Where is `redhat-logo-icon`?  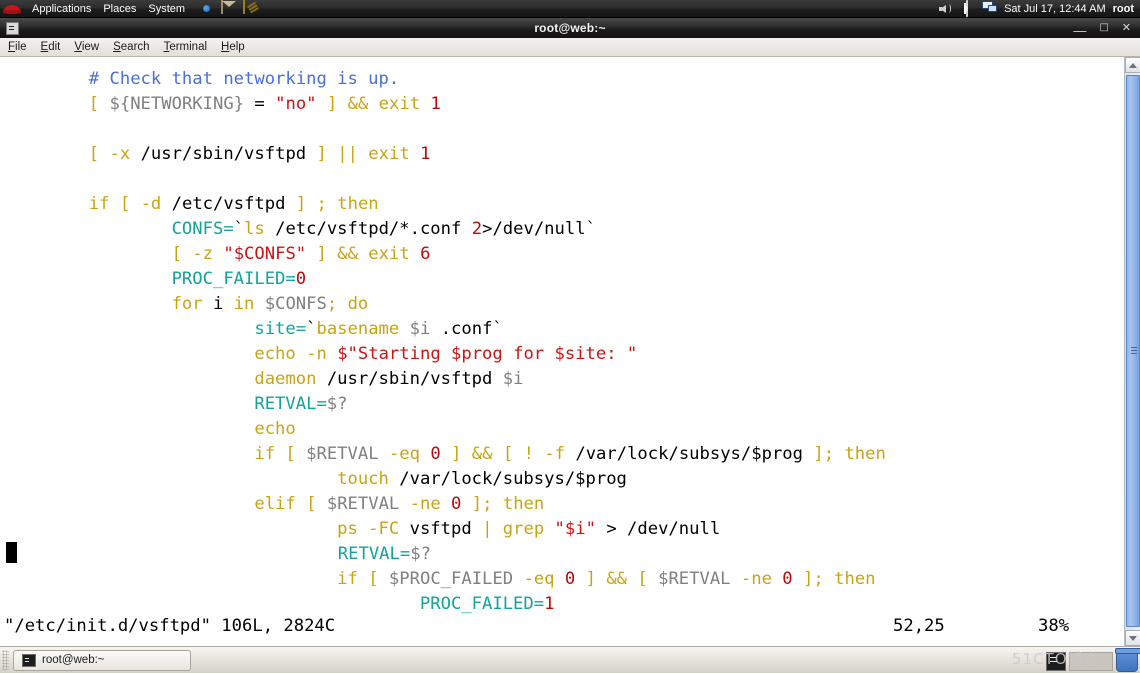 redhat-logo-icon is located at coordinates (12, 9).